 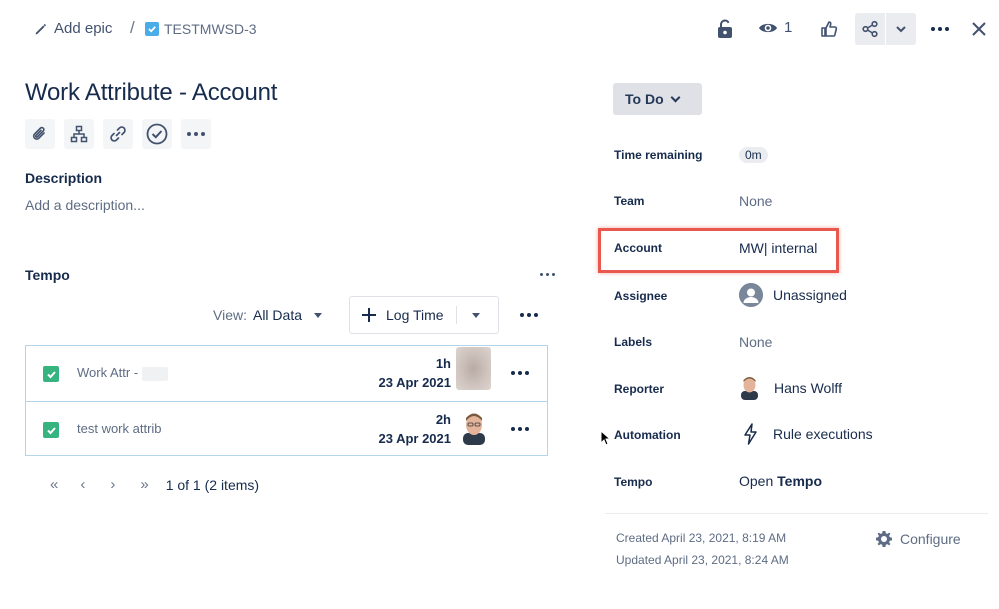 What do you see at coordinates (788, 27) in the screenshot?
I see `watch-count: 1` at bounding box center [788, 27].